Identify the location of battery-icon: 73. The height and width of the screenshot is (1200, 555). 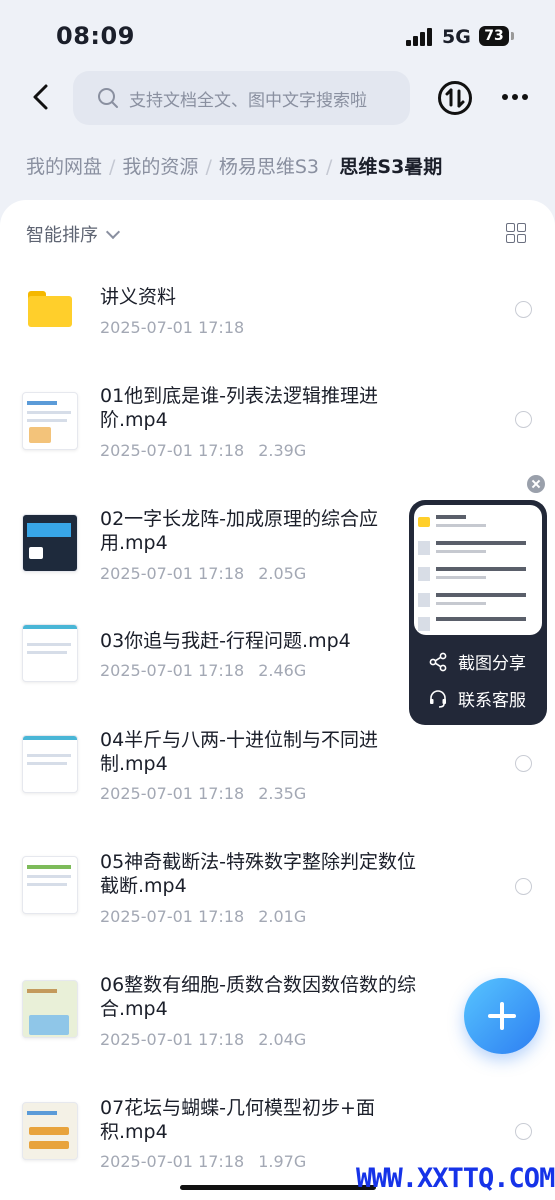
(496, 36).